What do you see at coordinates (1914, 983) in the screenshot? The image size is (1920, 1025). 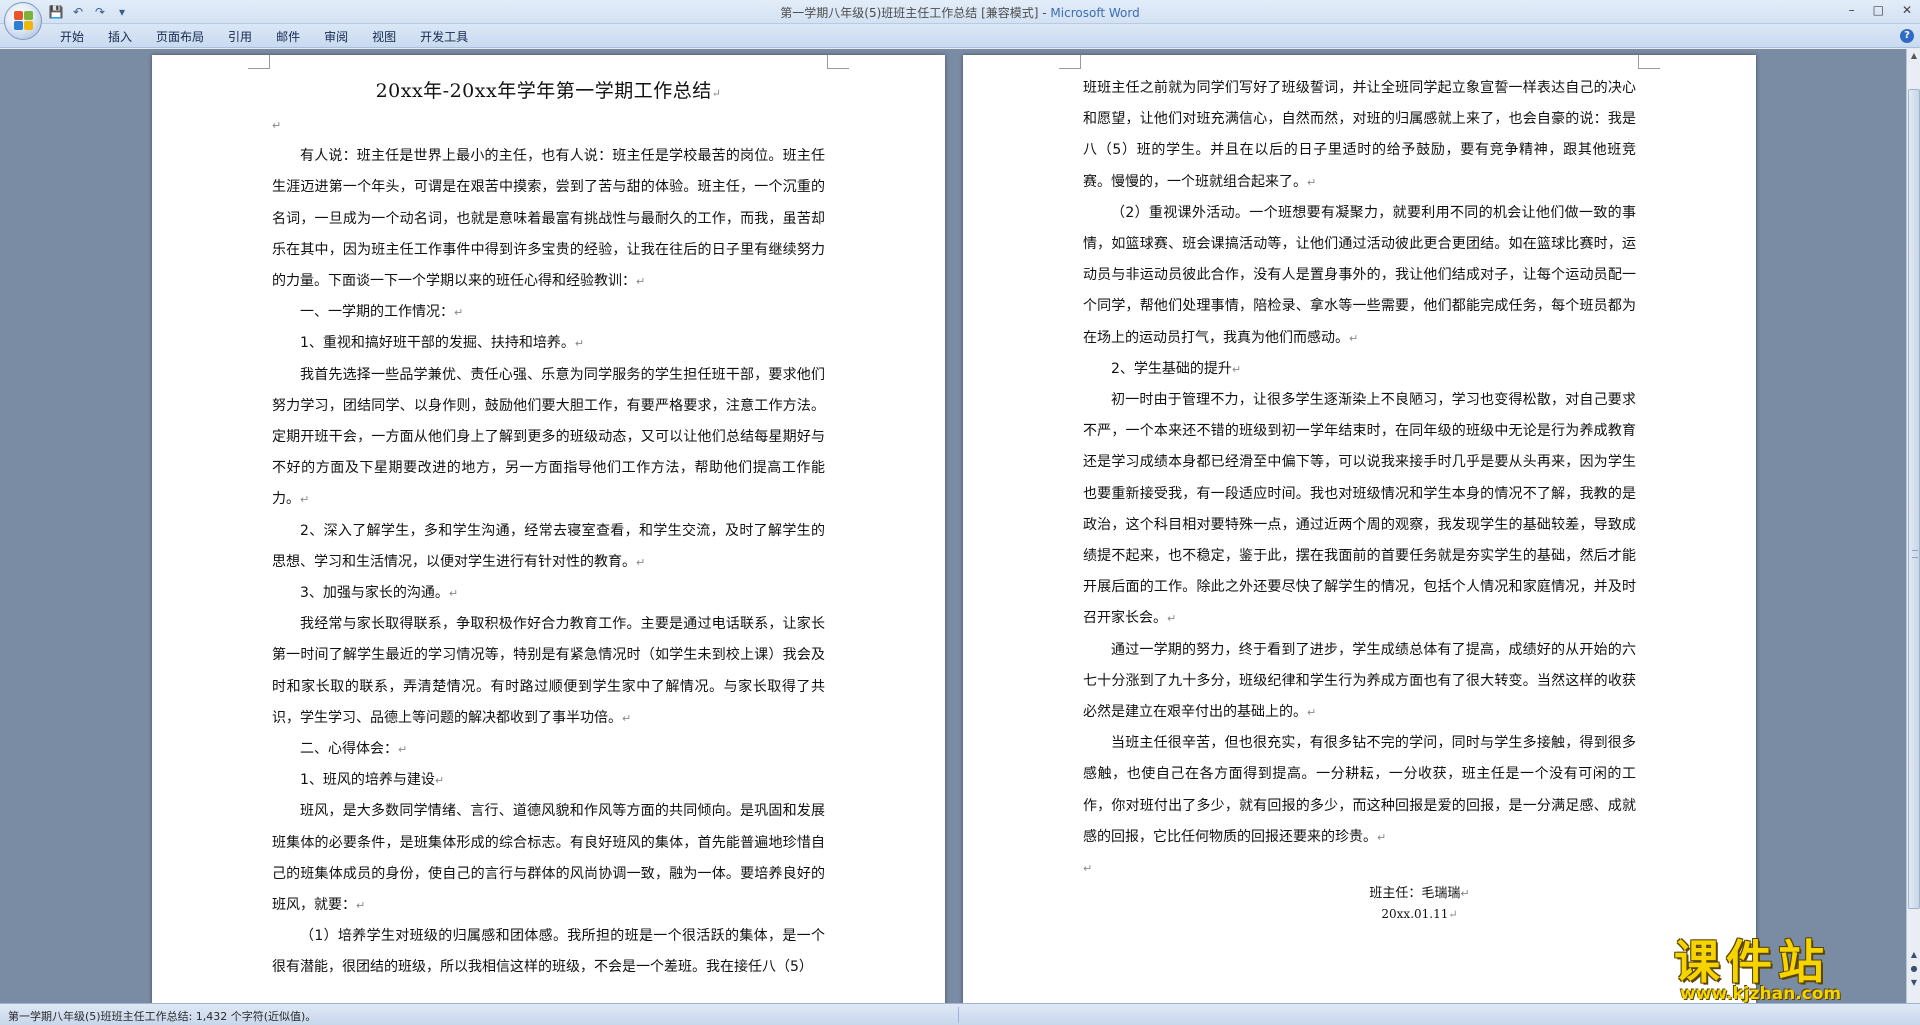 I see `next-page-icon: ▼` at bounding box center [1914, 983].